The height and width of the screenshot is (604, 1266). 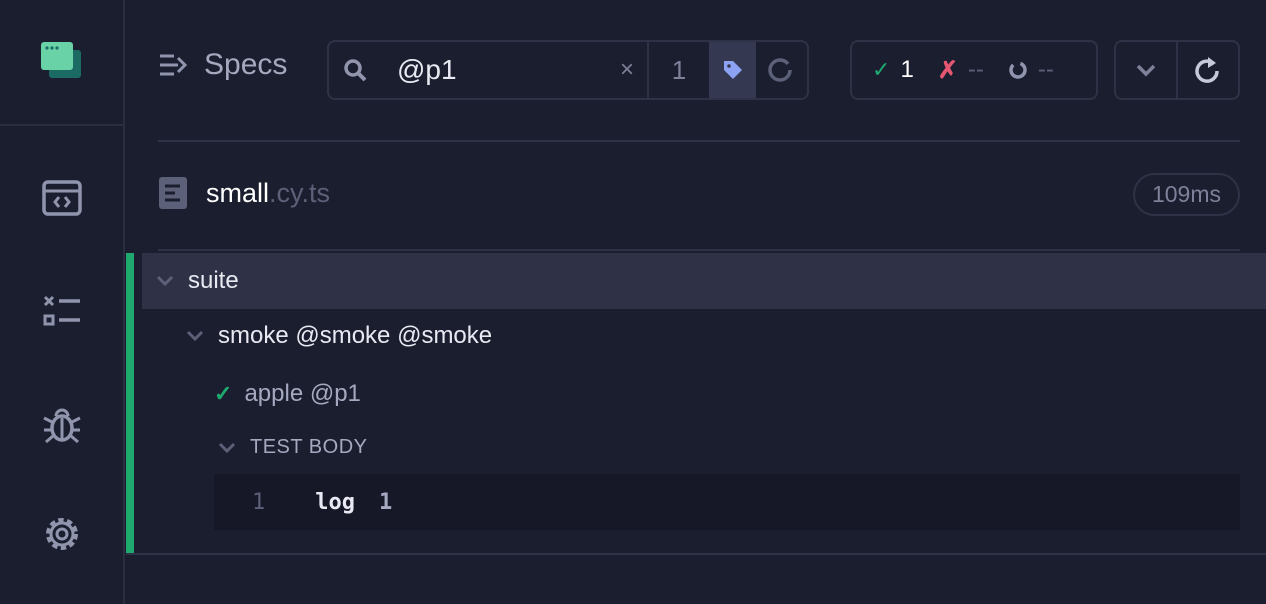 I want to click on test-body-header: TEST BODY, so click(x=293, y=447).